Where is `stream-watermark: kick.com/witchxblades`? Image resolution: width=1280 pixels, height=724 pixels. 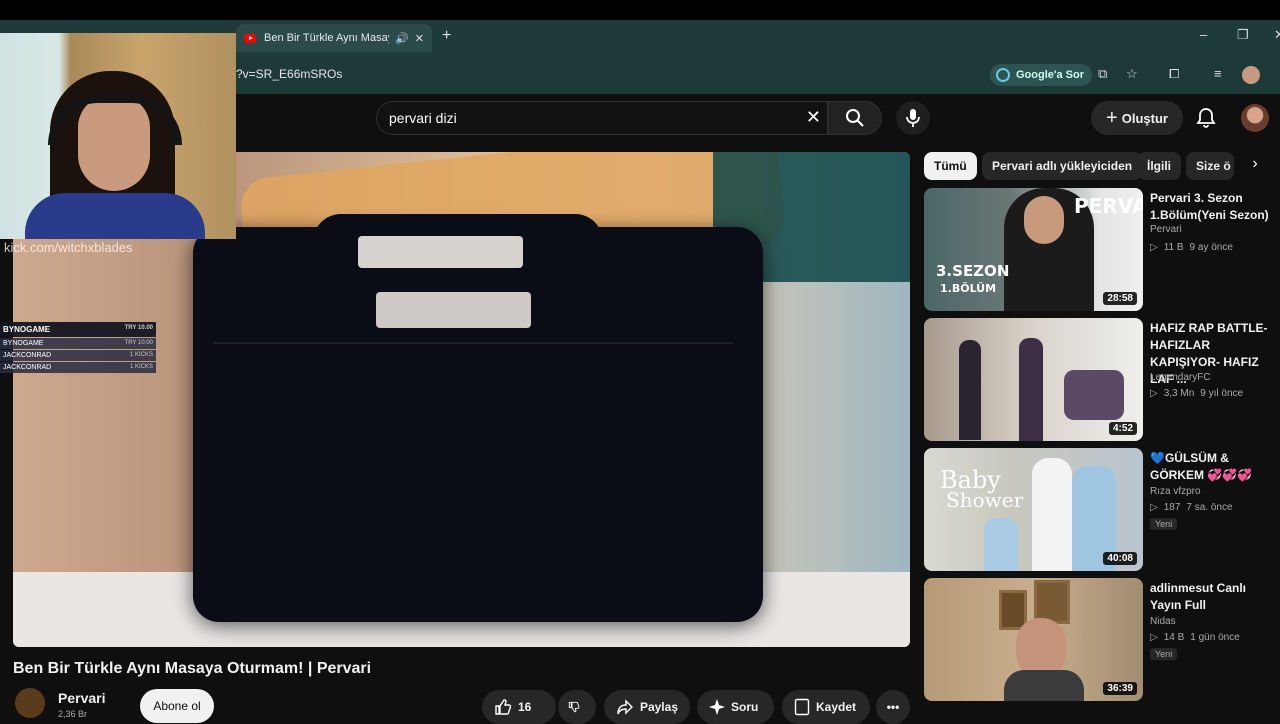 stream-watermark: kick.com/witchxblades is located at coordinates (68, 247).